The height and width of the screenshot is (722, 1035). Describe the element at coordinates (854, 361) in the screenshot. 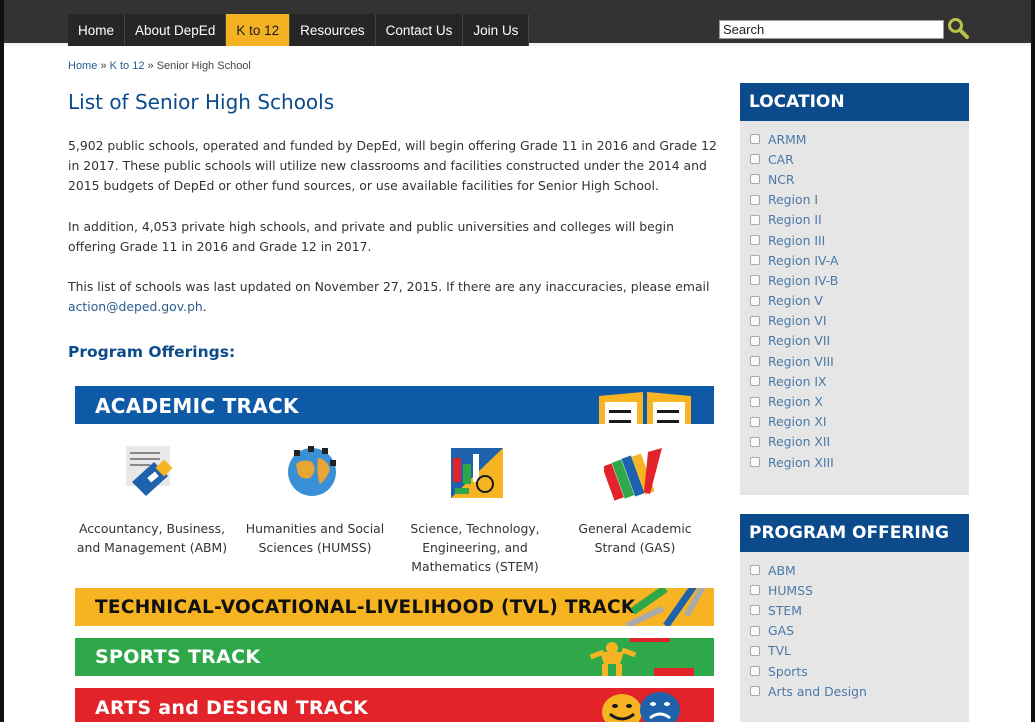

I see `location-option-region-viii: Region VIII` at that location.